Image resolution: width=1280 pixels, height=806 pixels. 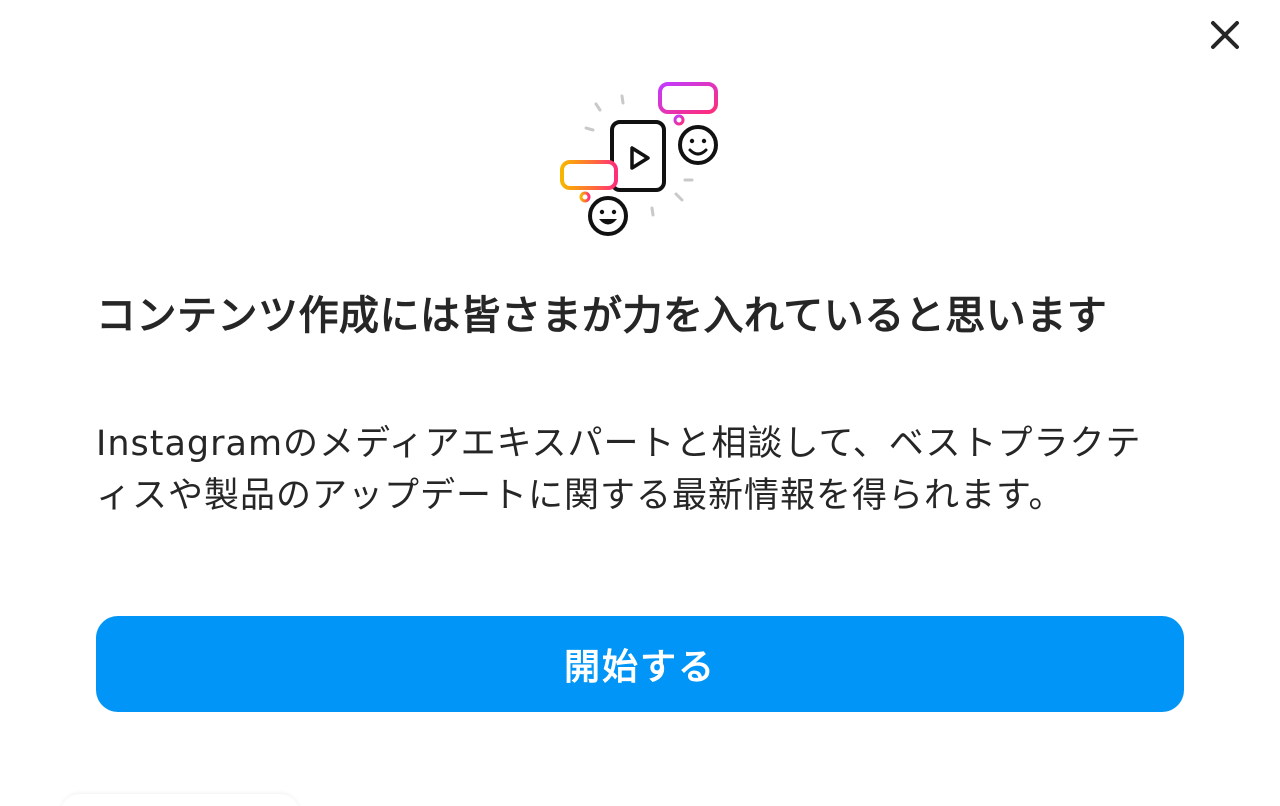 I want to click on dialog-title: コンテンツ作成には皆さまが力を入れていると思います, so click(x=602, y=316).